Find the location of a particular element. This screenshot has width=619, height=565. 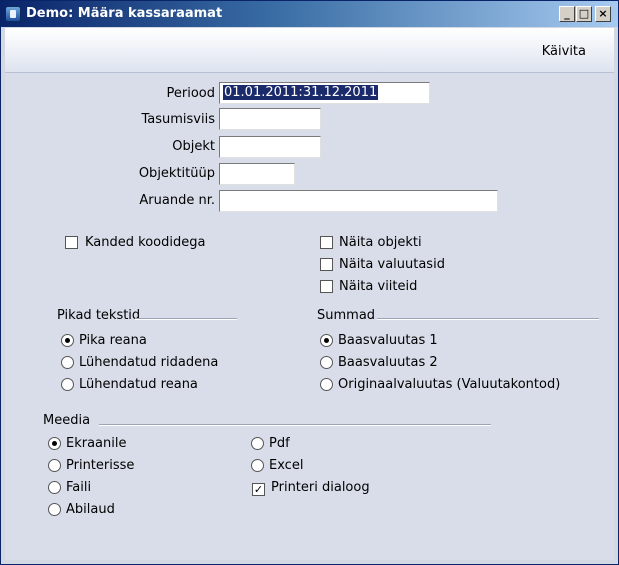

long-text-option-2-radio is located at coordinates (67, 384).